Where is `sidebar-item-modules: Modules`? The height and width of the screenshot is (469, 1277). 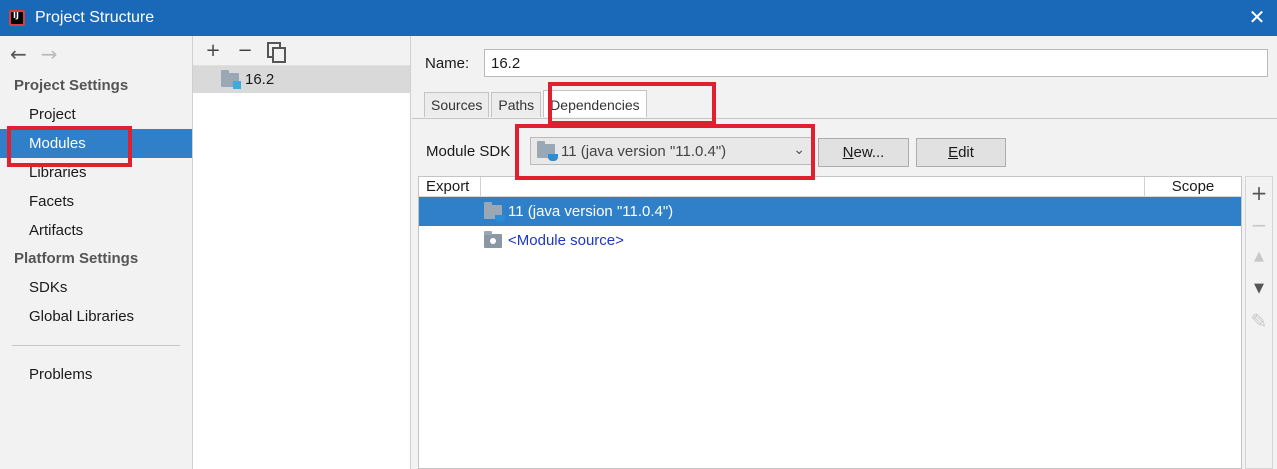 sidebar-item-modules: Modules is located at coordinates (96, 143).